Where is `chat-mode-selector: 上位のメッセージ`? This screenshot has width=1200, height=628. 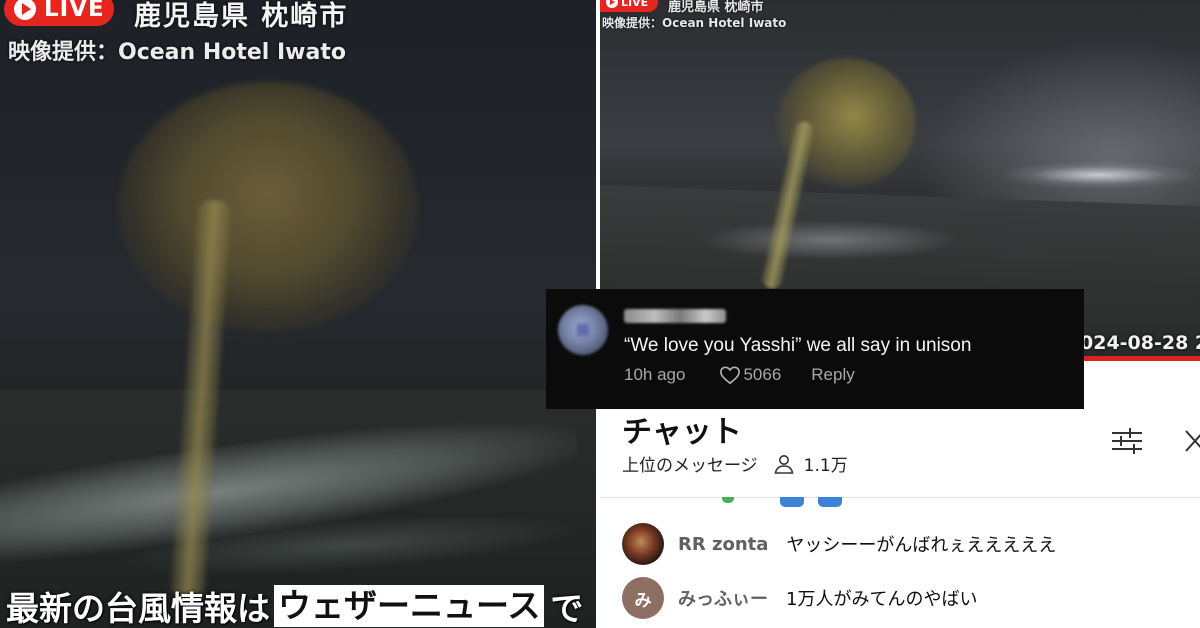
chat-mode-selector: 上位のメッセージ is located at coordinates (690, 463).